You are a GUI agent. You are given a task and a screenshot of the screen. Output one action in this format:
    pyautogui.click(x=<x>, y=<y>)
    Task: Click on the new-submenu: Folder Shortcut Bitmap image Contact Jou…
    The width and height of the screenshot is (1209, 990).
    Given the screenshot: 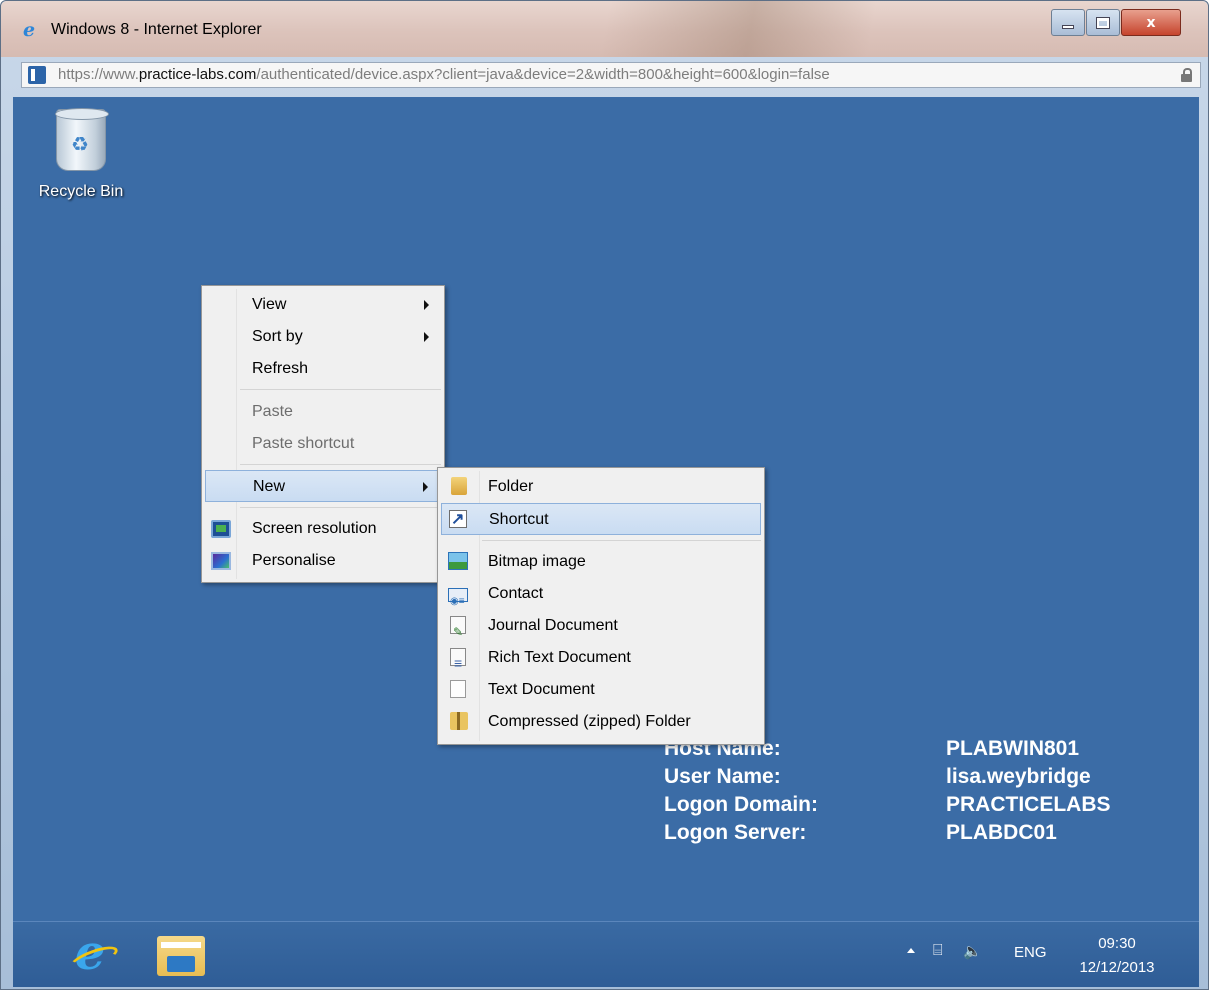 What is the action you would take?
    pyautogui.click(x=601, y=606)
    